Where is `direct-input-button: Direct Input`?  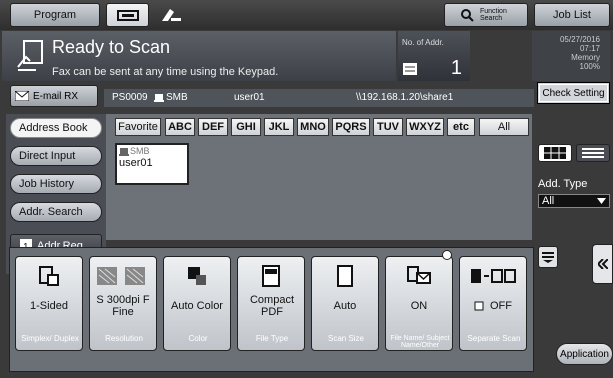
direct-input-button: Direct Input is located at coordinates (56, 156).